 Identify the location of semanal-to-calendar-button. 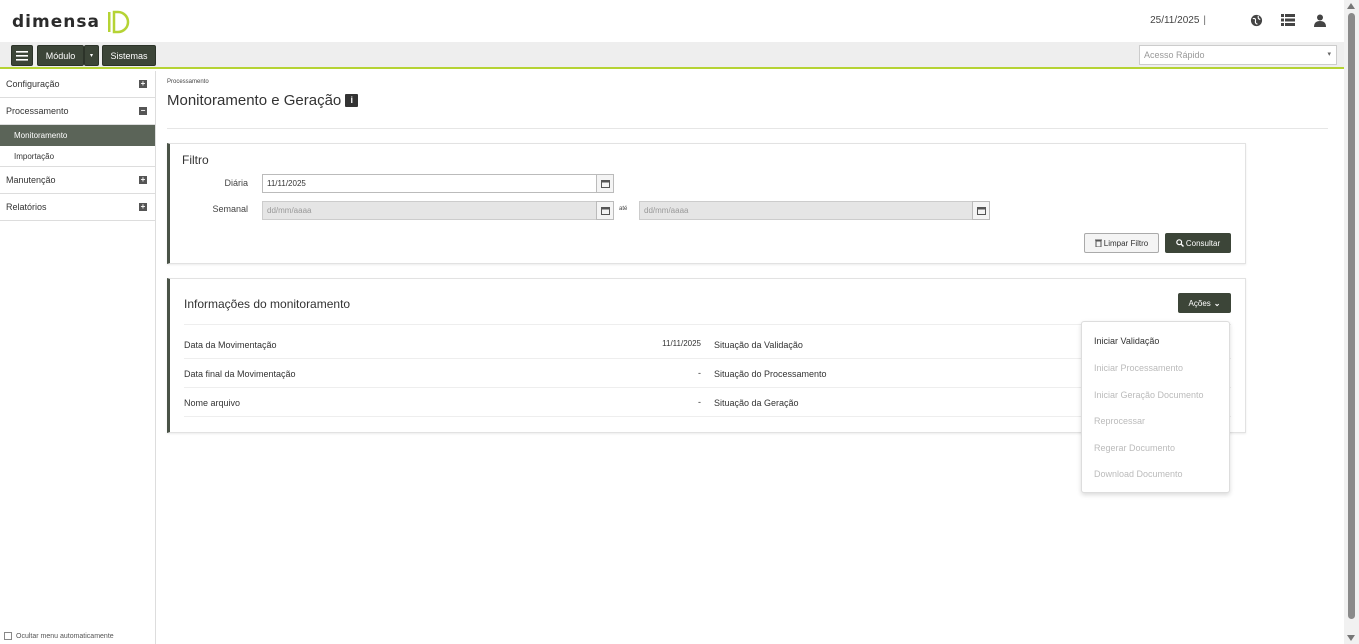
(981, 210).